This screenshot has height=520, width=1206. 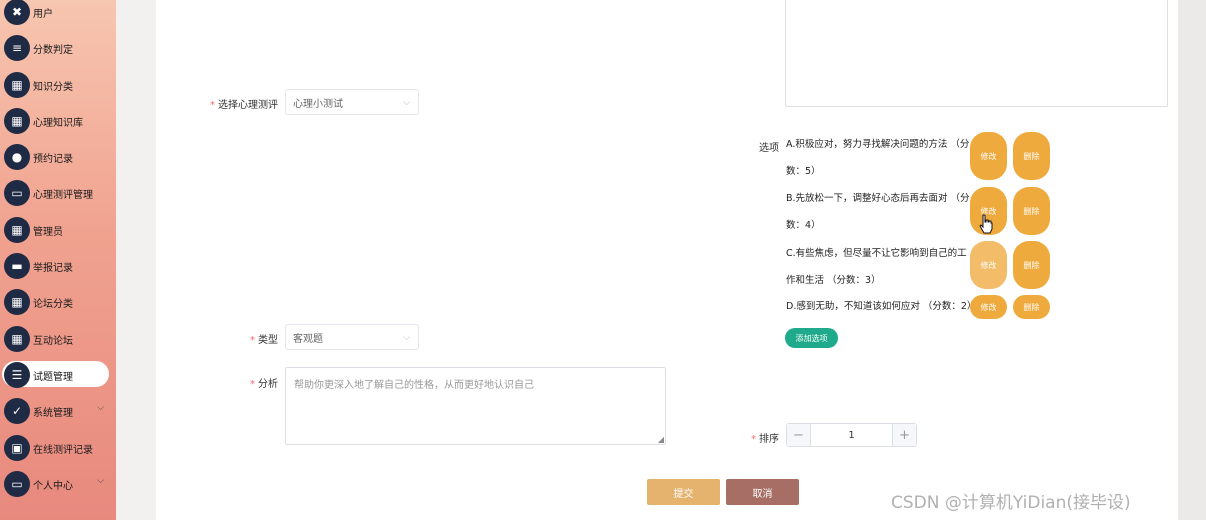 I want to click on content-box, so click(x=976, y=53).